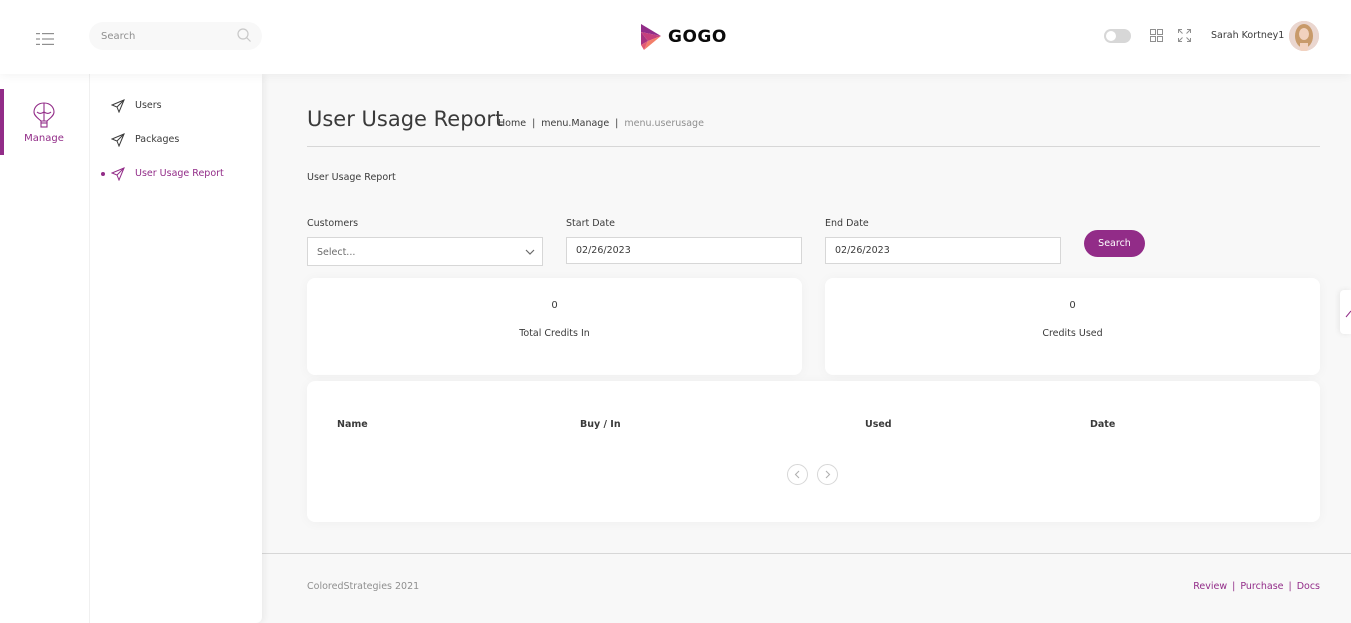  I want to click on switch-knob, so click(1111, 36).